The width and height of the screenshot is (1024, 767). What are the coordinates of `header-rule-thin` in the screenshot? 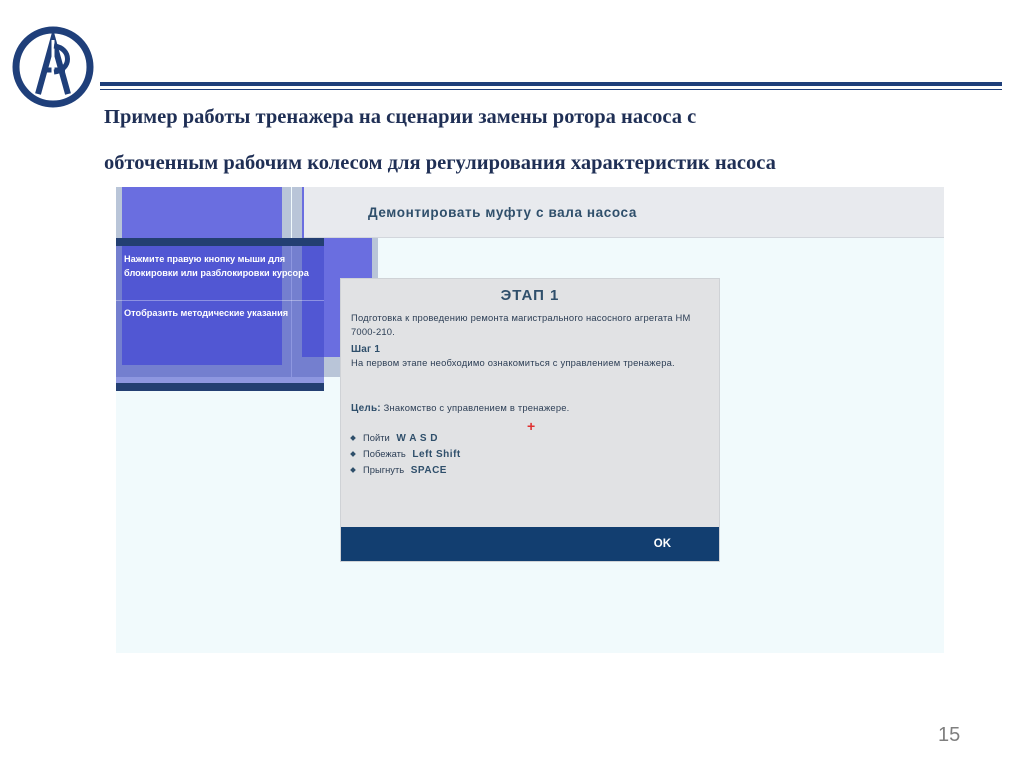 It's located at (551, 89).